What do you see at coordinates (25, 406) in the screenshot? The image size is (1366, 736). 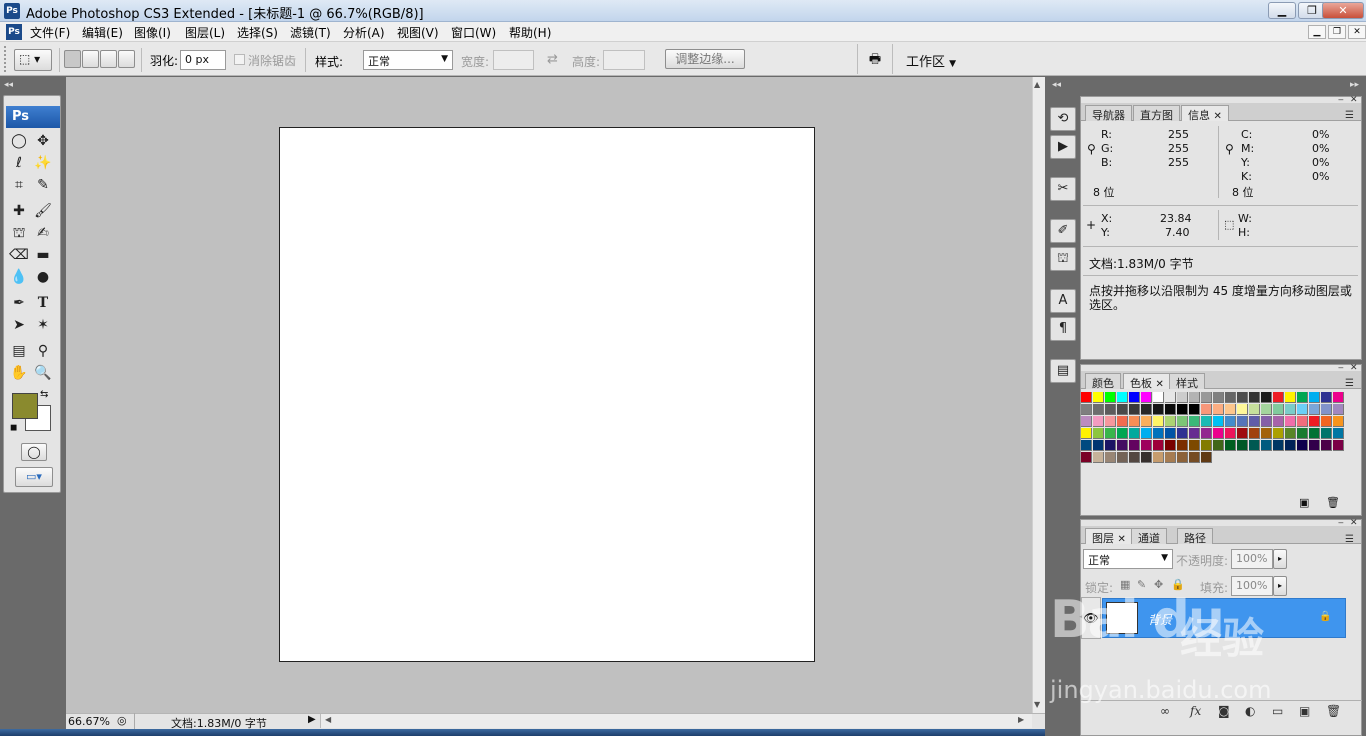 I see `foreground-color-swatch` at bounding box center [25, 406].